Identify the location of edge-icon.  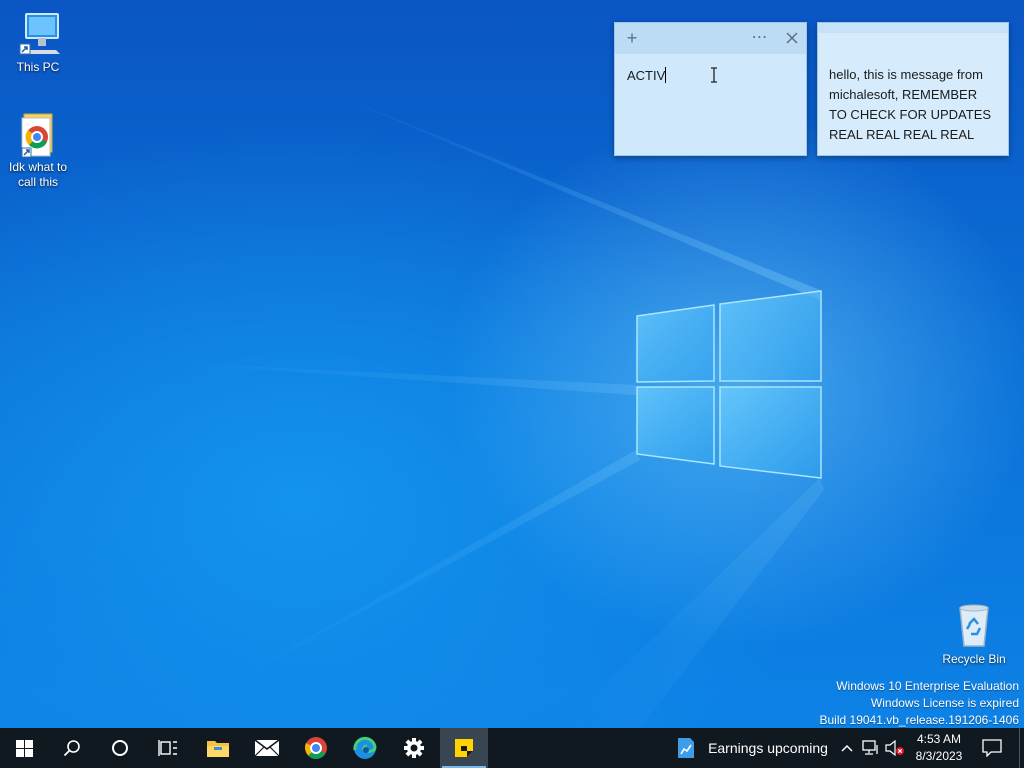
(365, 747).